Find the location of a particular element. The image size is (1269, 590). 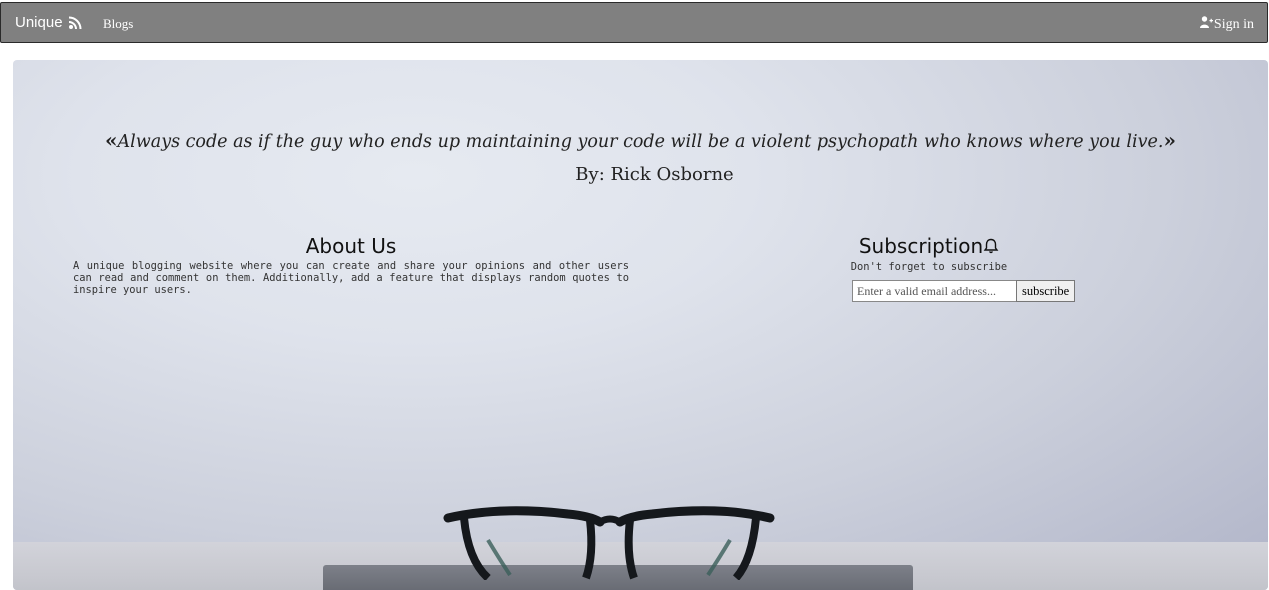

subscription-title: Subscription is located at coordinates (929, 246).